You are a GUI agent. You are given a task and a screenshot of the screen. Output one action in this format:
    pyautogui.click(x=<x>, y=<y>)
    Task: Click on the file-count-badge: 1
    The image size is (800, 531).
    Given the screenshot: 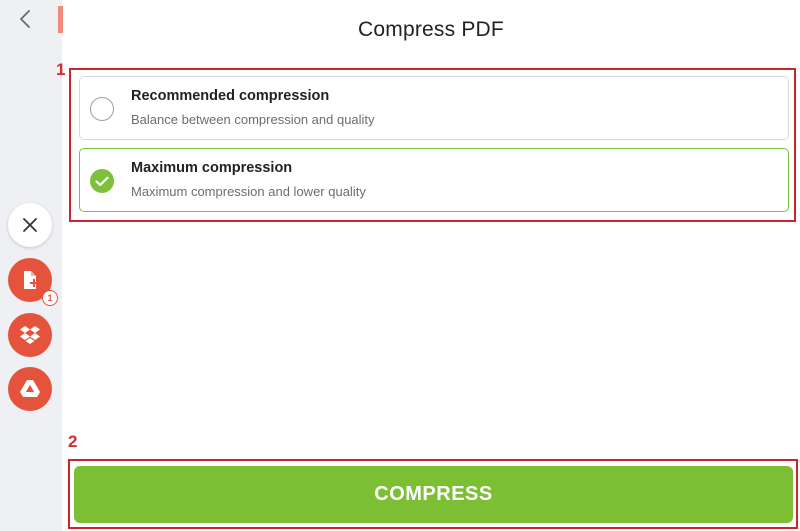 What is the action you would take?
    pyautogui.click(x=50, y=298)
    